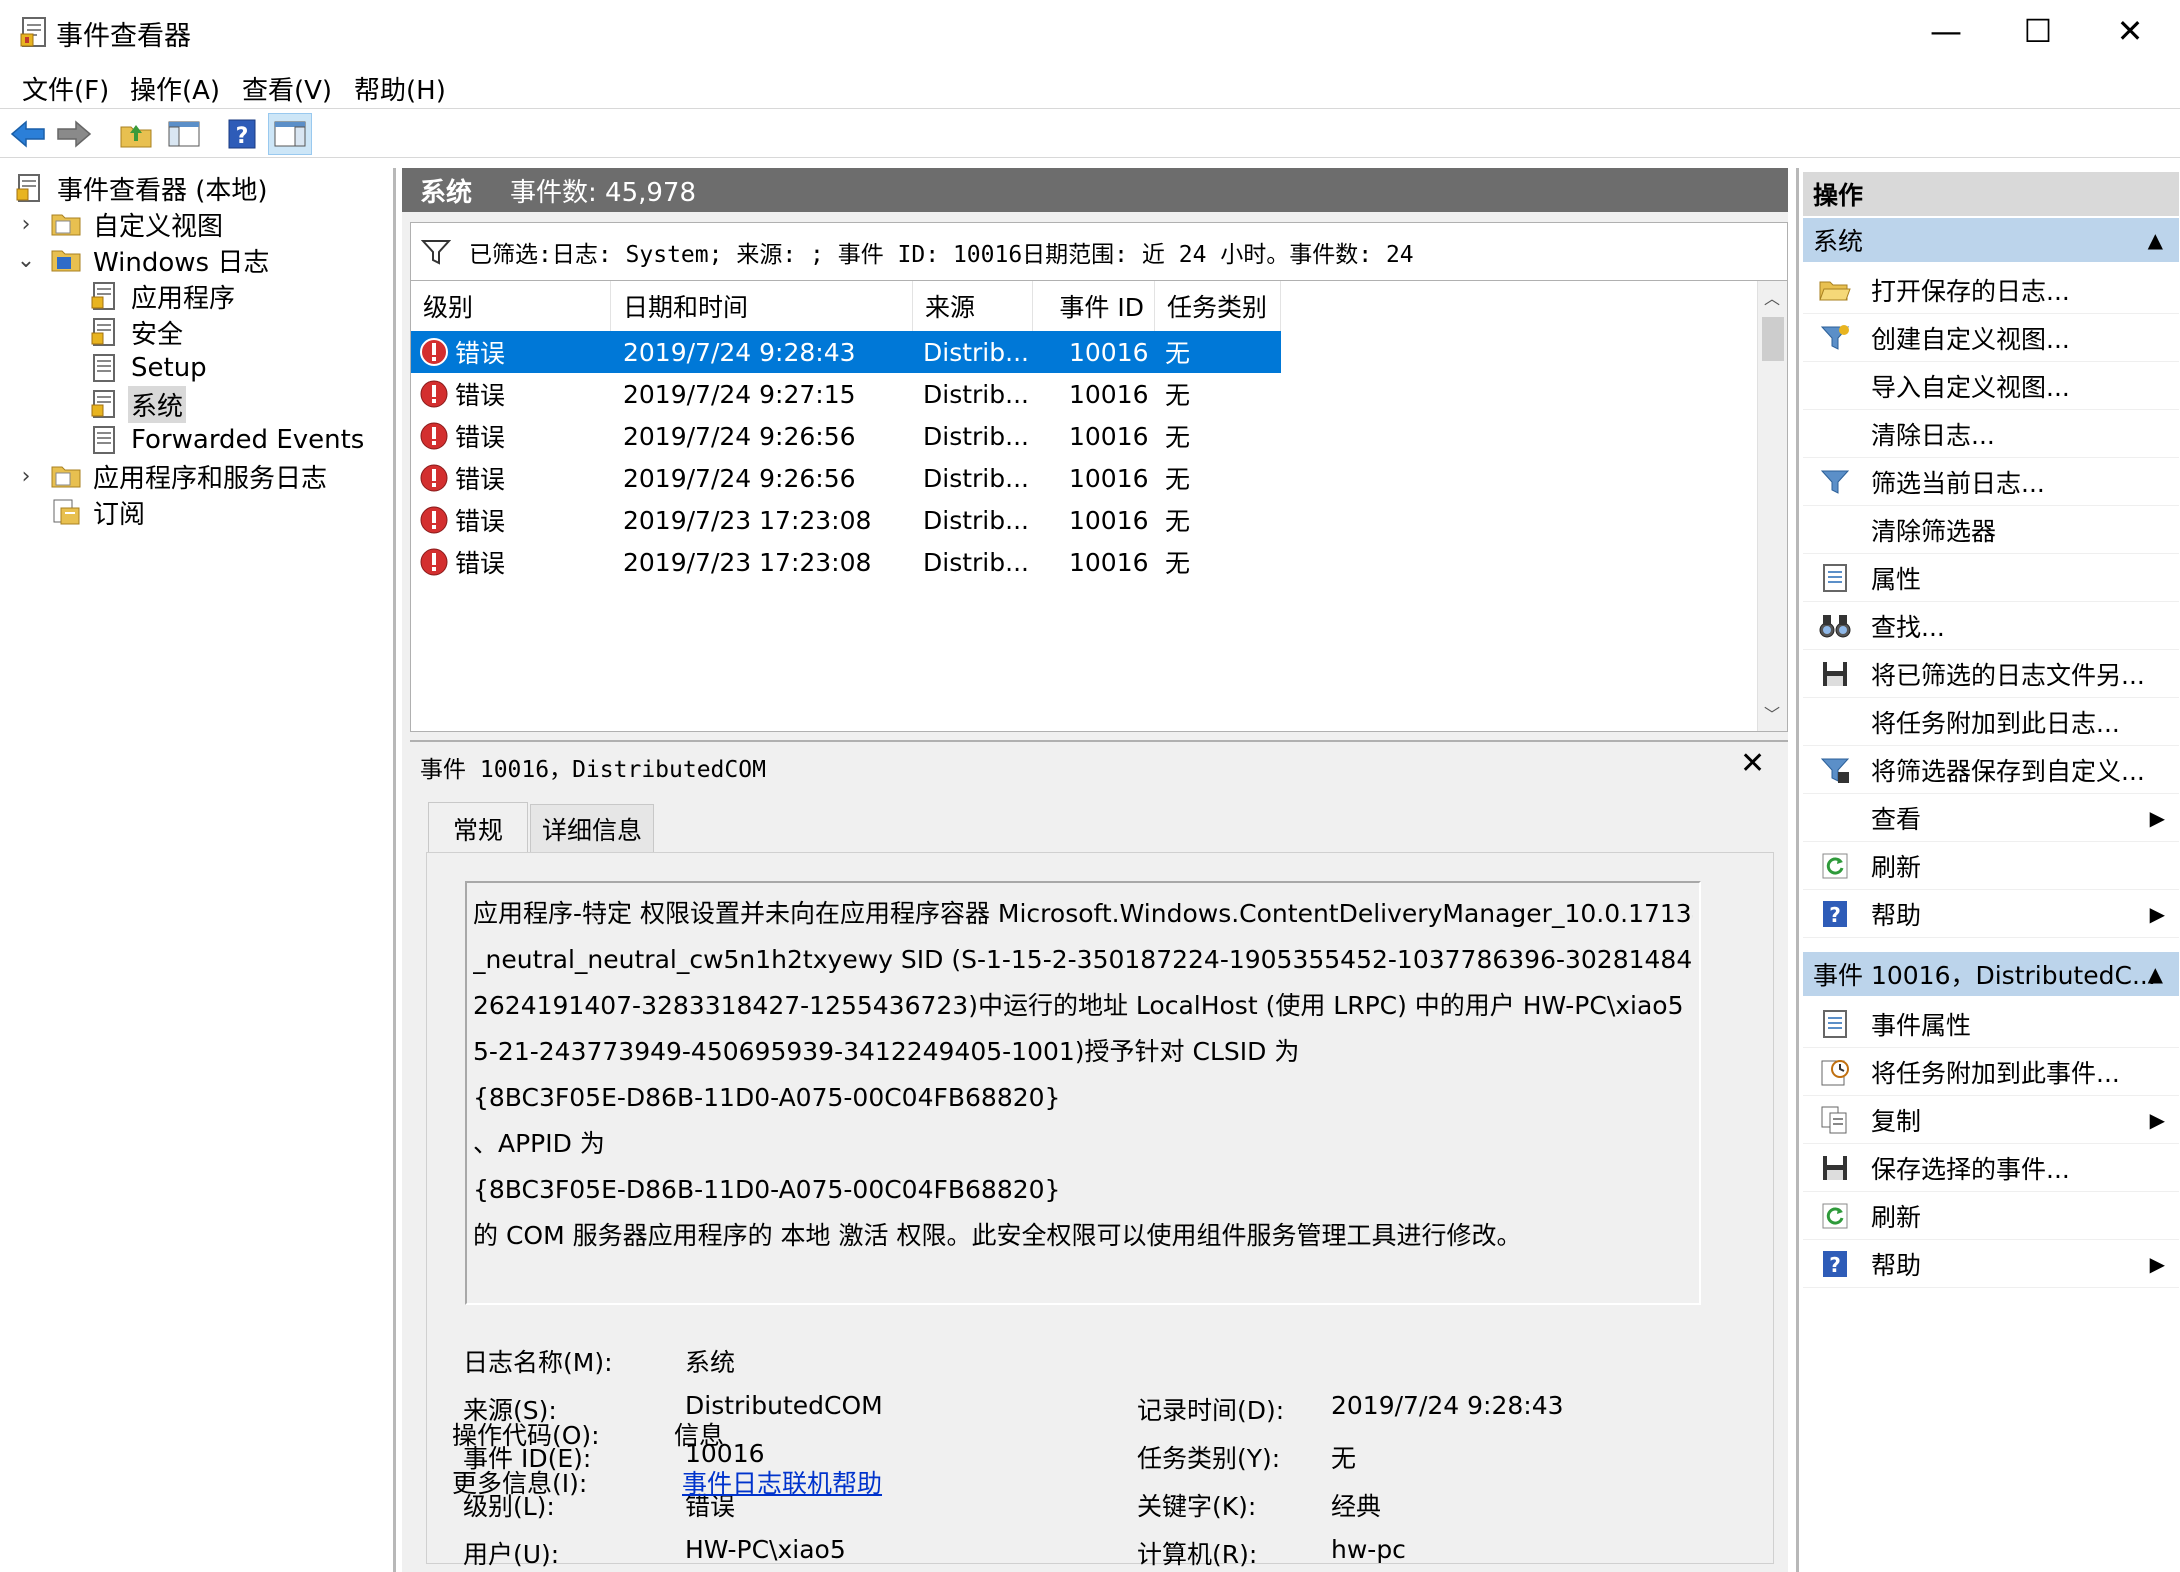  I want to click on tree-item-forwarded-events: Forwarded Events, so click(227, 440).